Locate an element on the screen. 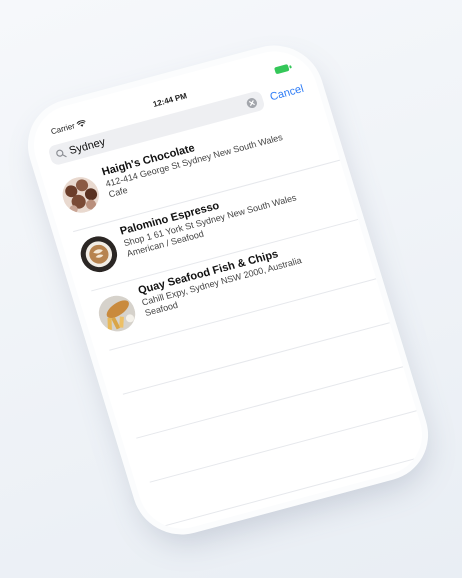 This screenshot has height=578, width=462. search-icon is located at coordinates (61, 153).